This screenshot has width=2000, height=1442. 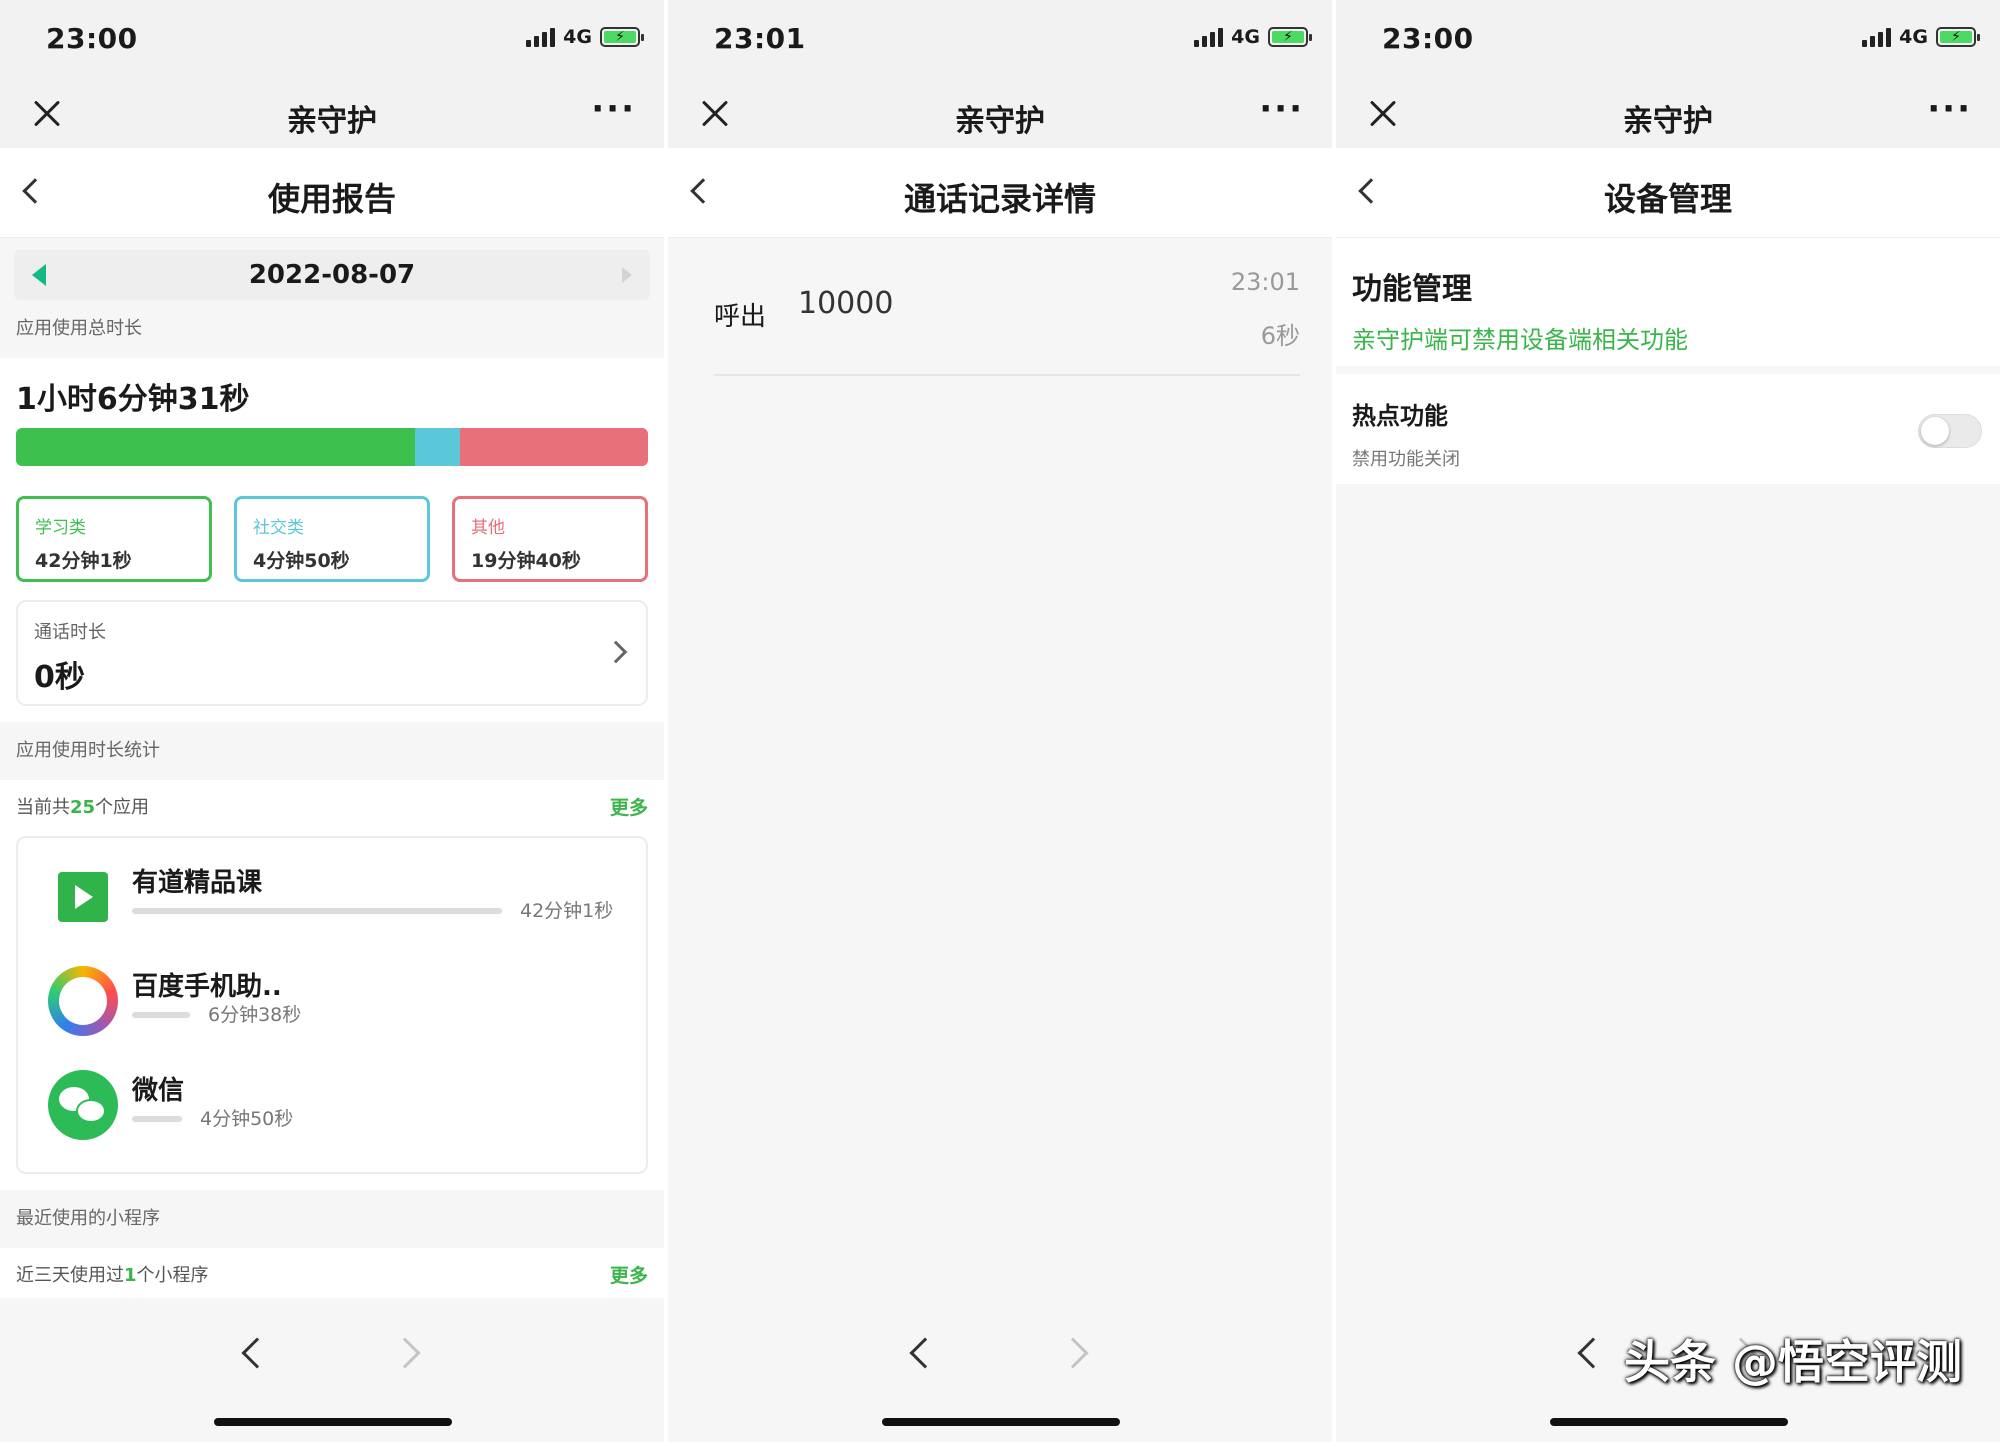 What do you see at coordinates (122, 807) in the screenshot?
I see `app-count-suffix: 个应用` at bounding box center [122, 807].